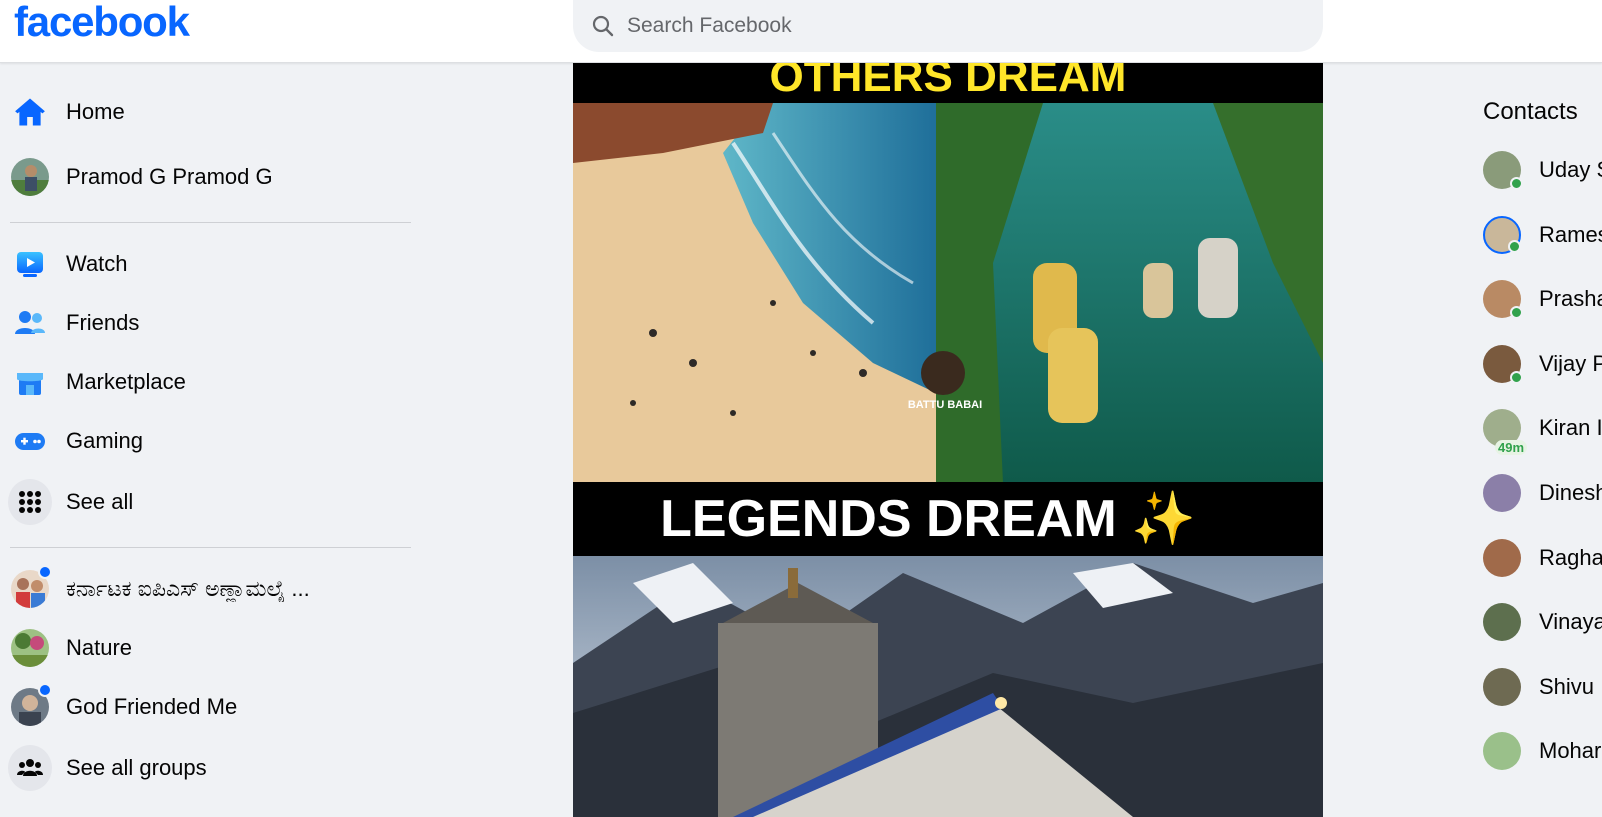 Image resolution: width=1602 pixels, height=817 pixels. What do you see at coordinates (210, 768) in the screenshot?
I see `sidebar-item-see-all-groups: See all groups` at bounding box center [210, 768].